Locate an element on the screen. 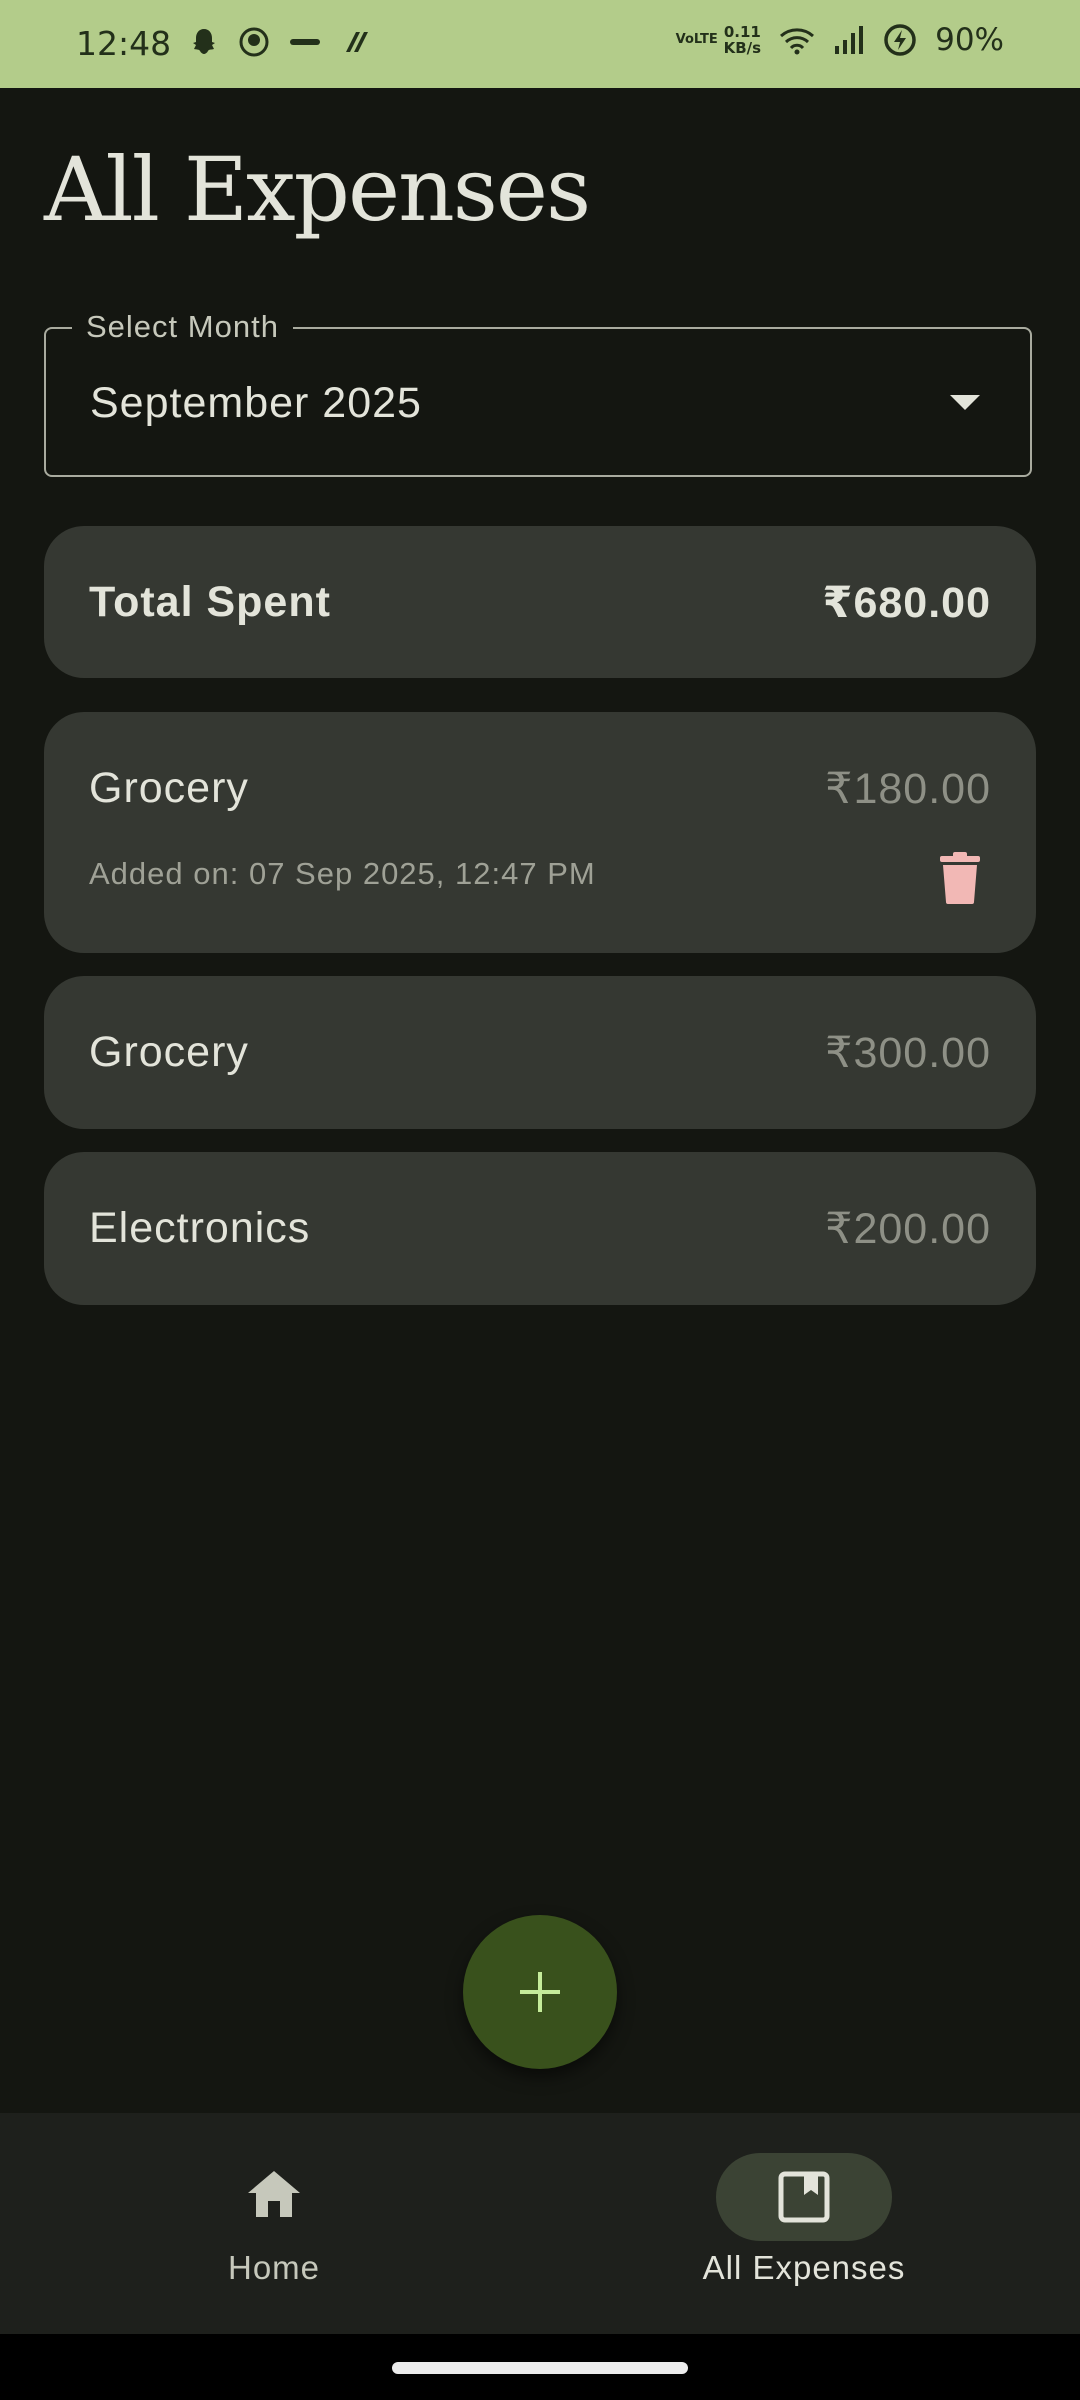 This screenshot has width=1080, height=2400. network-speed-value: 0.11 is located at coordinates (742, 32).